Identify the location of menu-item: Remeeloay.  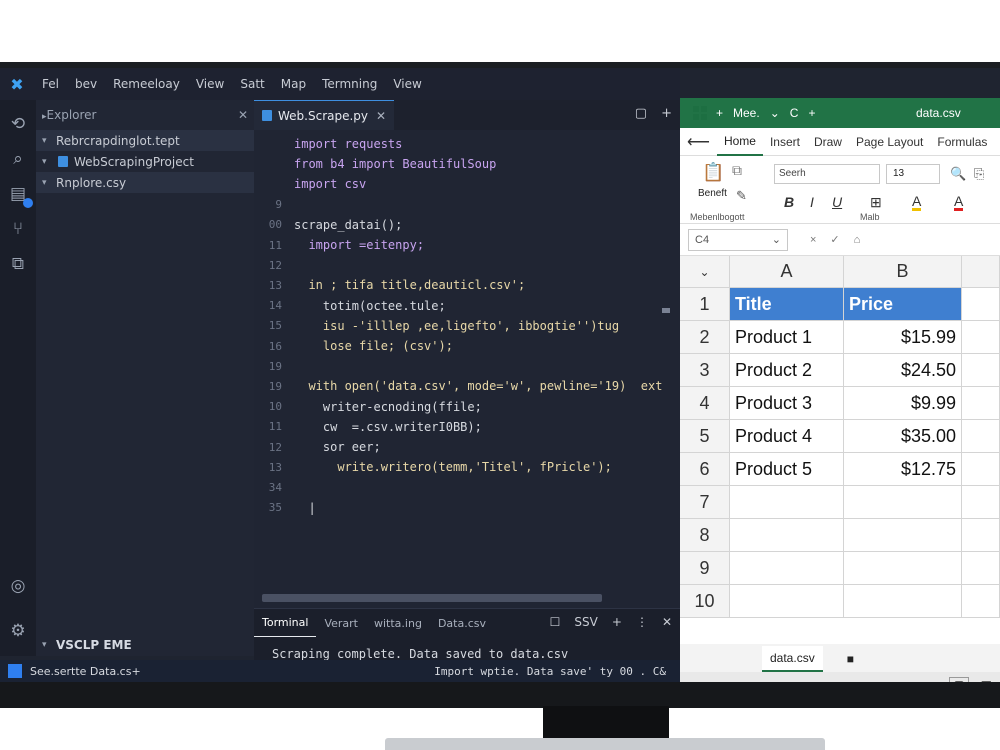
(146, 84).